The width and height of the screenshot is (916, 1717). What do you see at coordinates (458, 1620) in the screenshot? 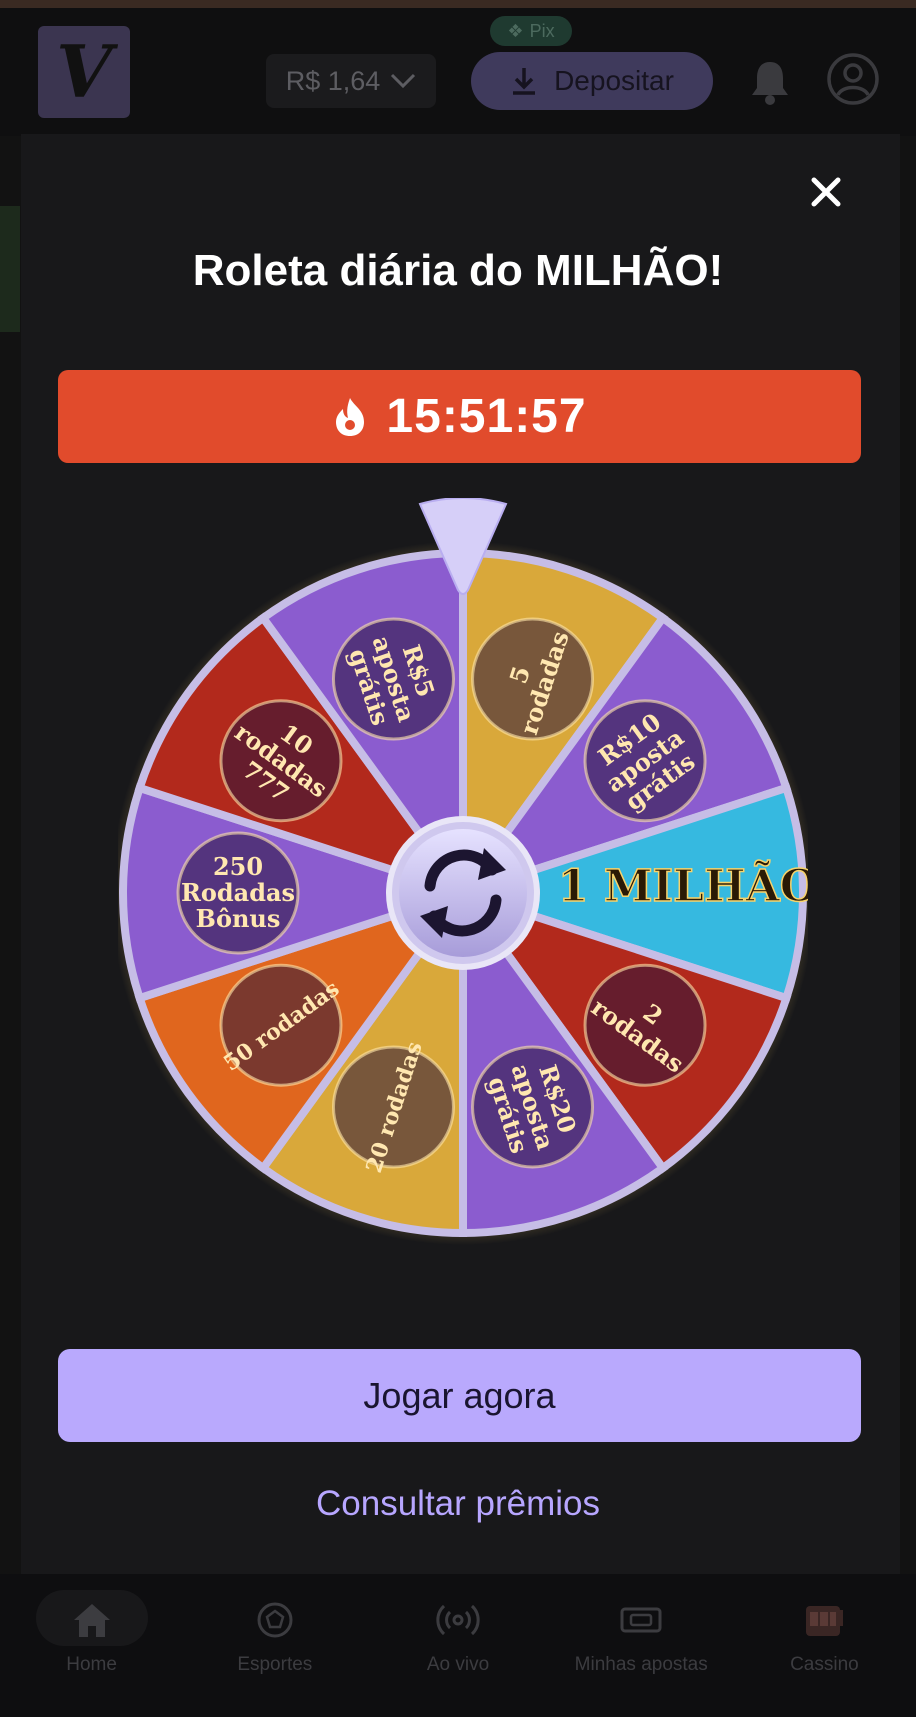
I see `live-icon` at bounding box center [458, 1620].